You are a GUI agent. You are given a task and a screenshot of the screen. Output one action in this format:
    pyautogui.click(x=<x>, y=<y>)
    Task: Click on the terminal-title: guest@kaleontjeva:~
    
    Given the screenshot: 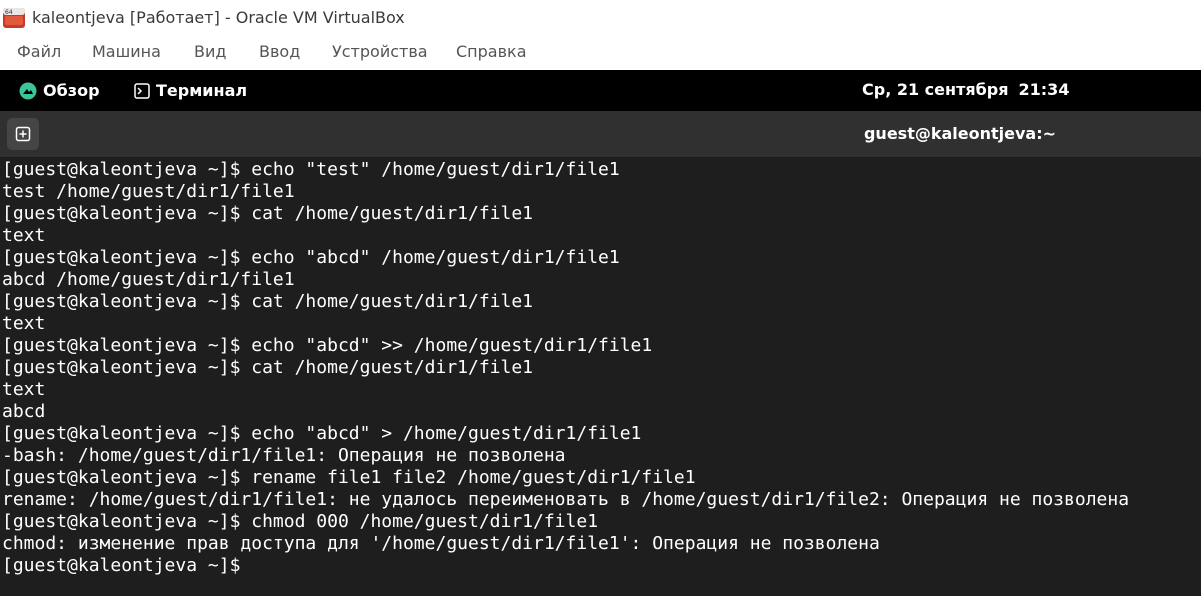 What is the action you would take?
    pyautogui.click(x=960, y=133)
    